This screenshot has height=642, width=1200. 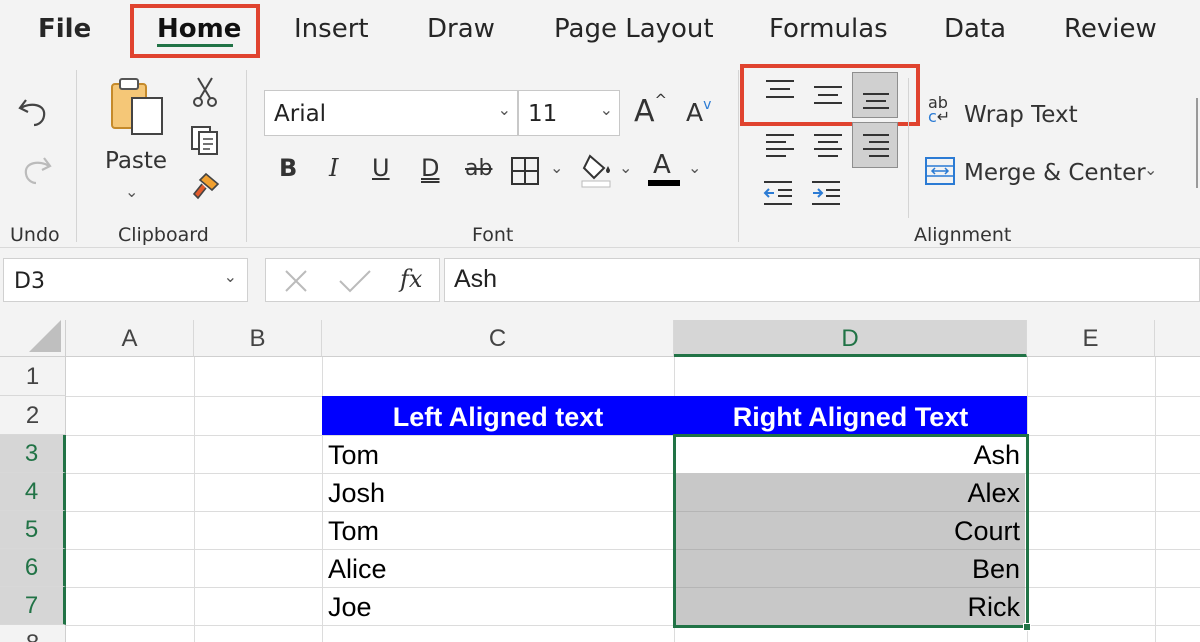 What do you see at coordinates (353, 531) in the screenshot?
I see `cell-c5: Tom` at bounding box center [353, 531].